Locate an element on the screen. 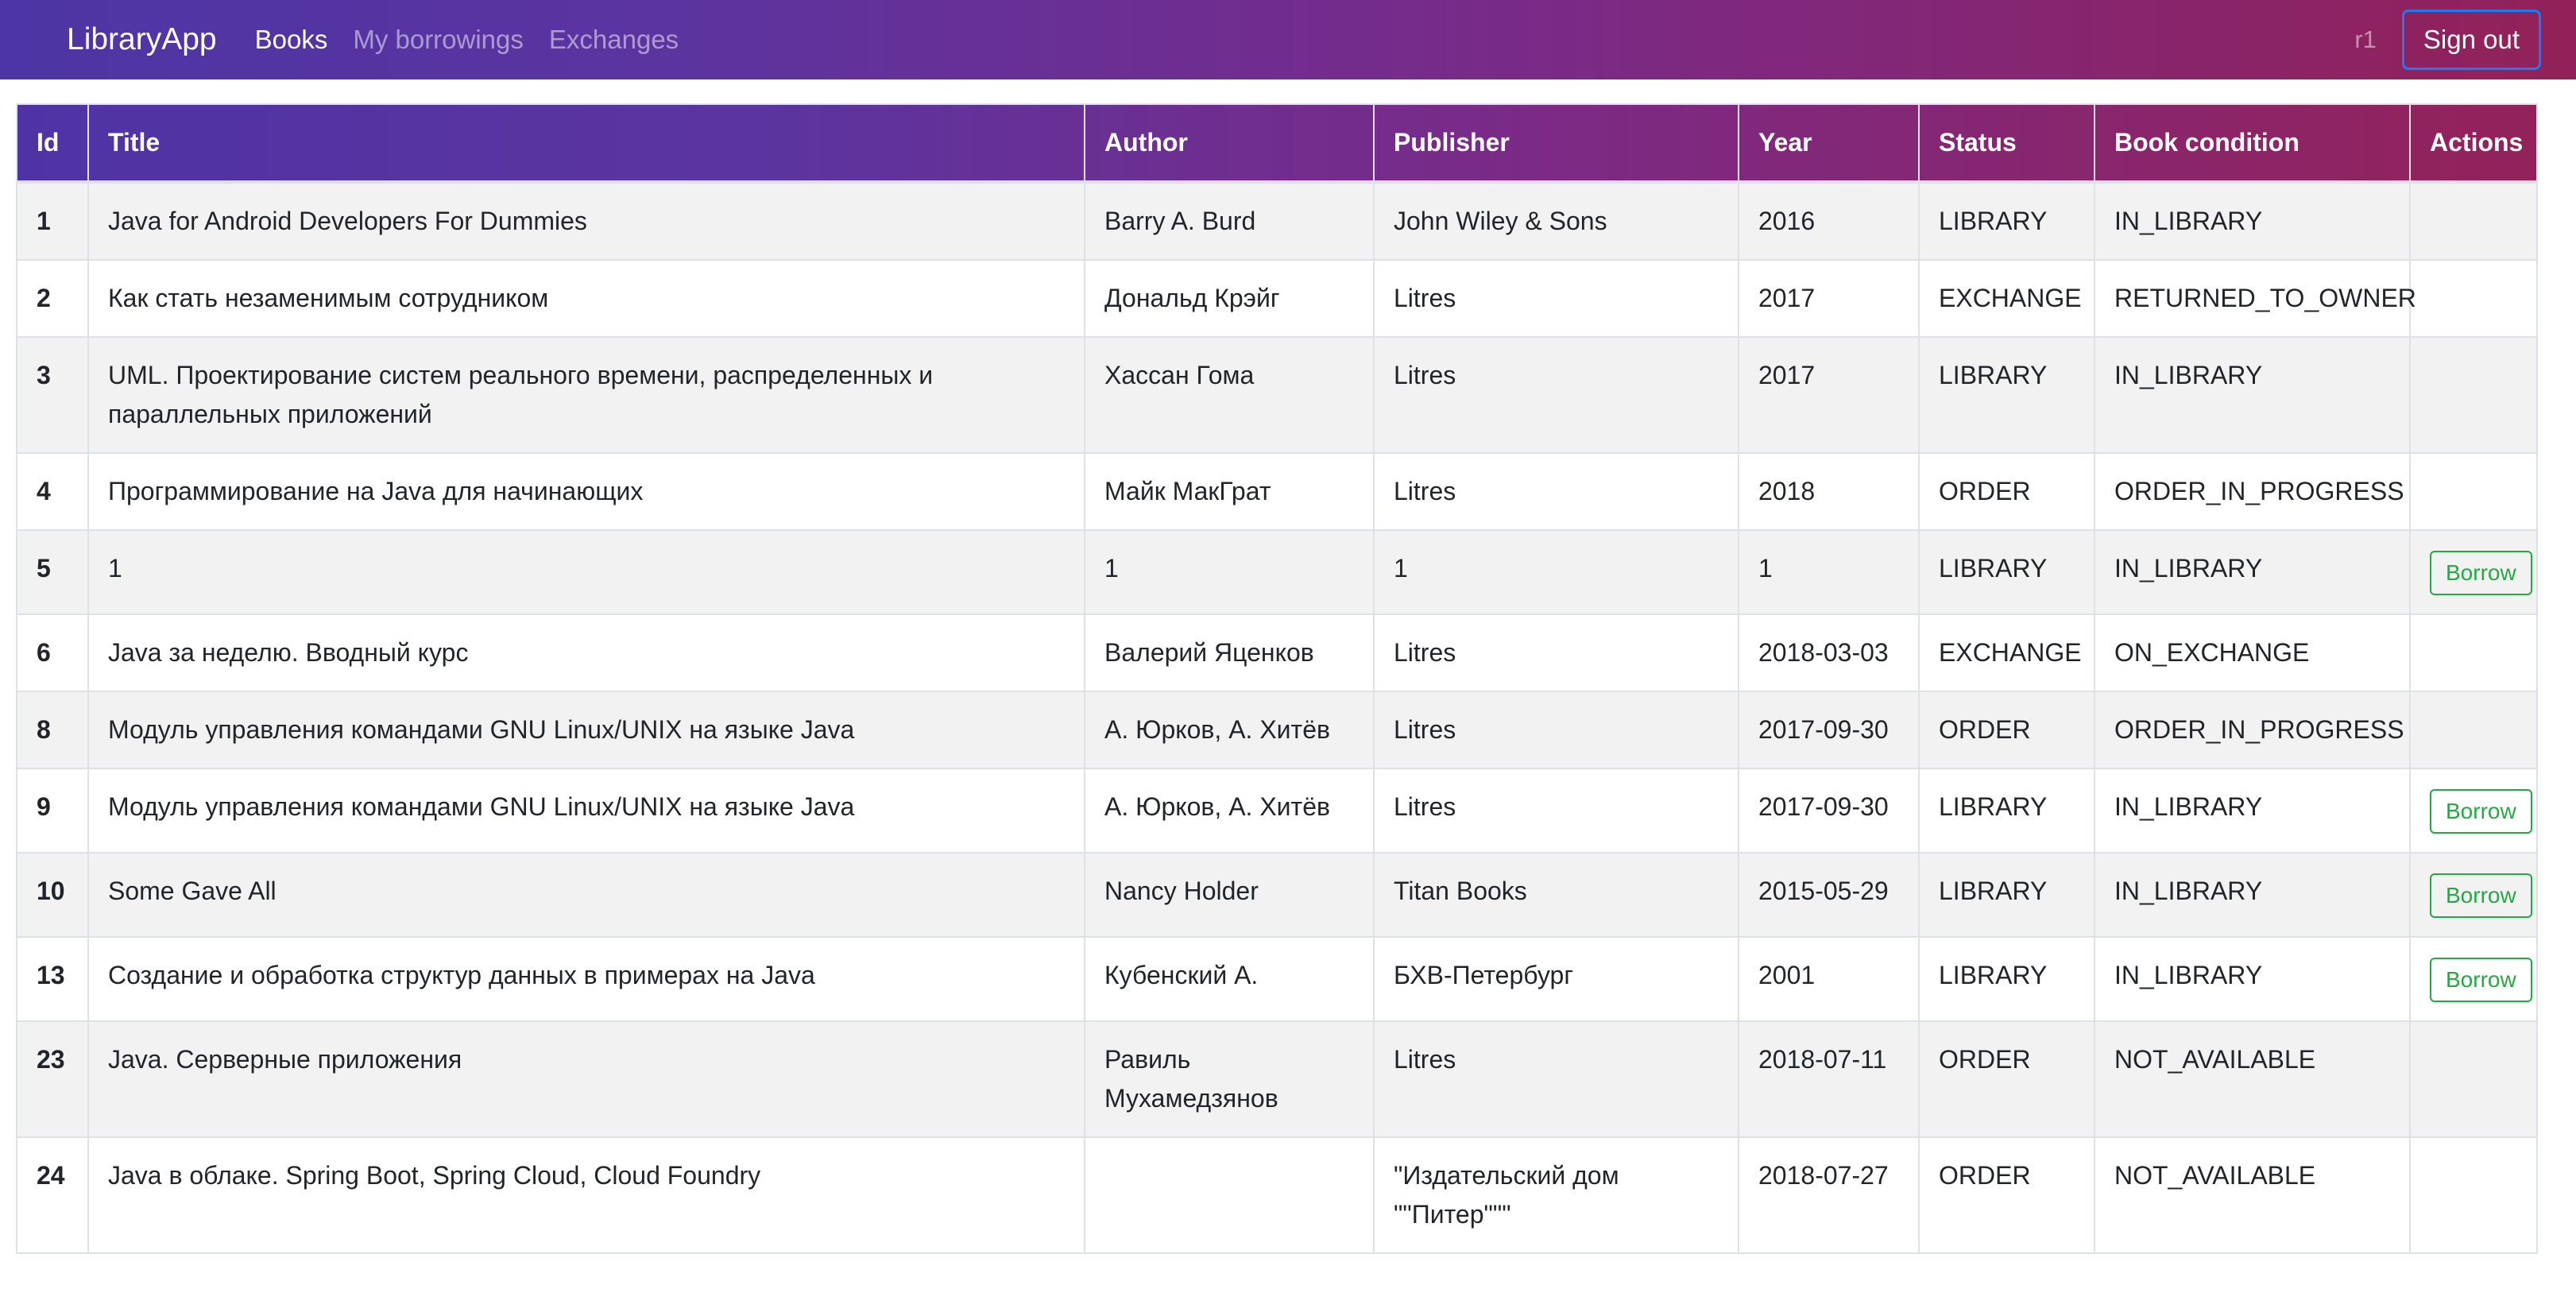 Image resolution: width=2576 pixels, height=1289 pixels. cell-author: Валерий Яценков is located at coordinates (1229, 653).